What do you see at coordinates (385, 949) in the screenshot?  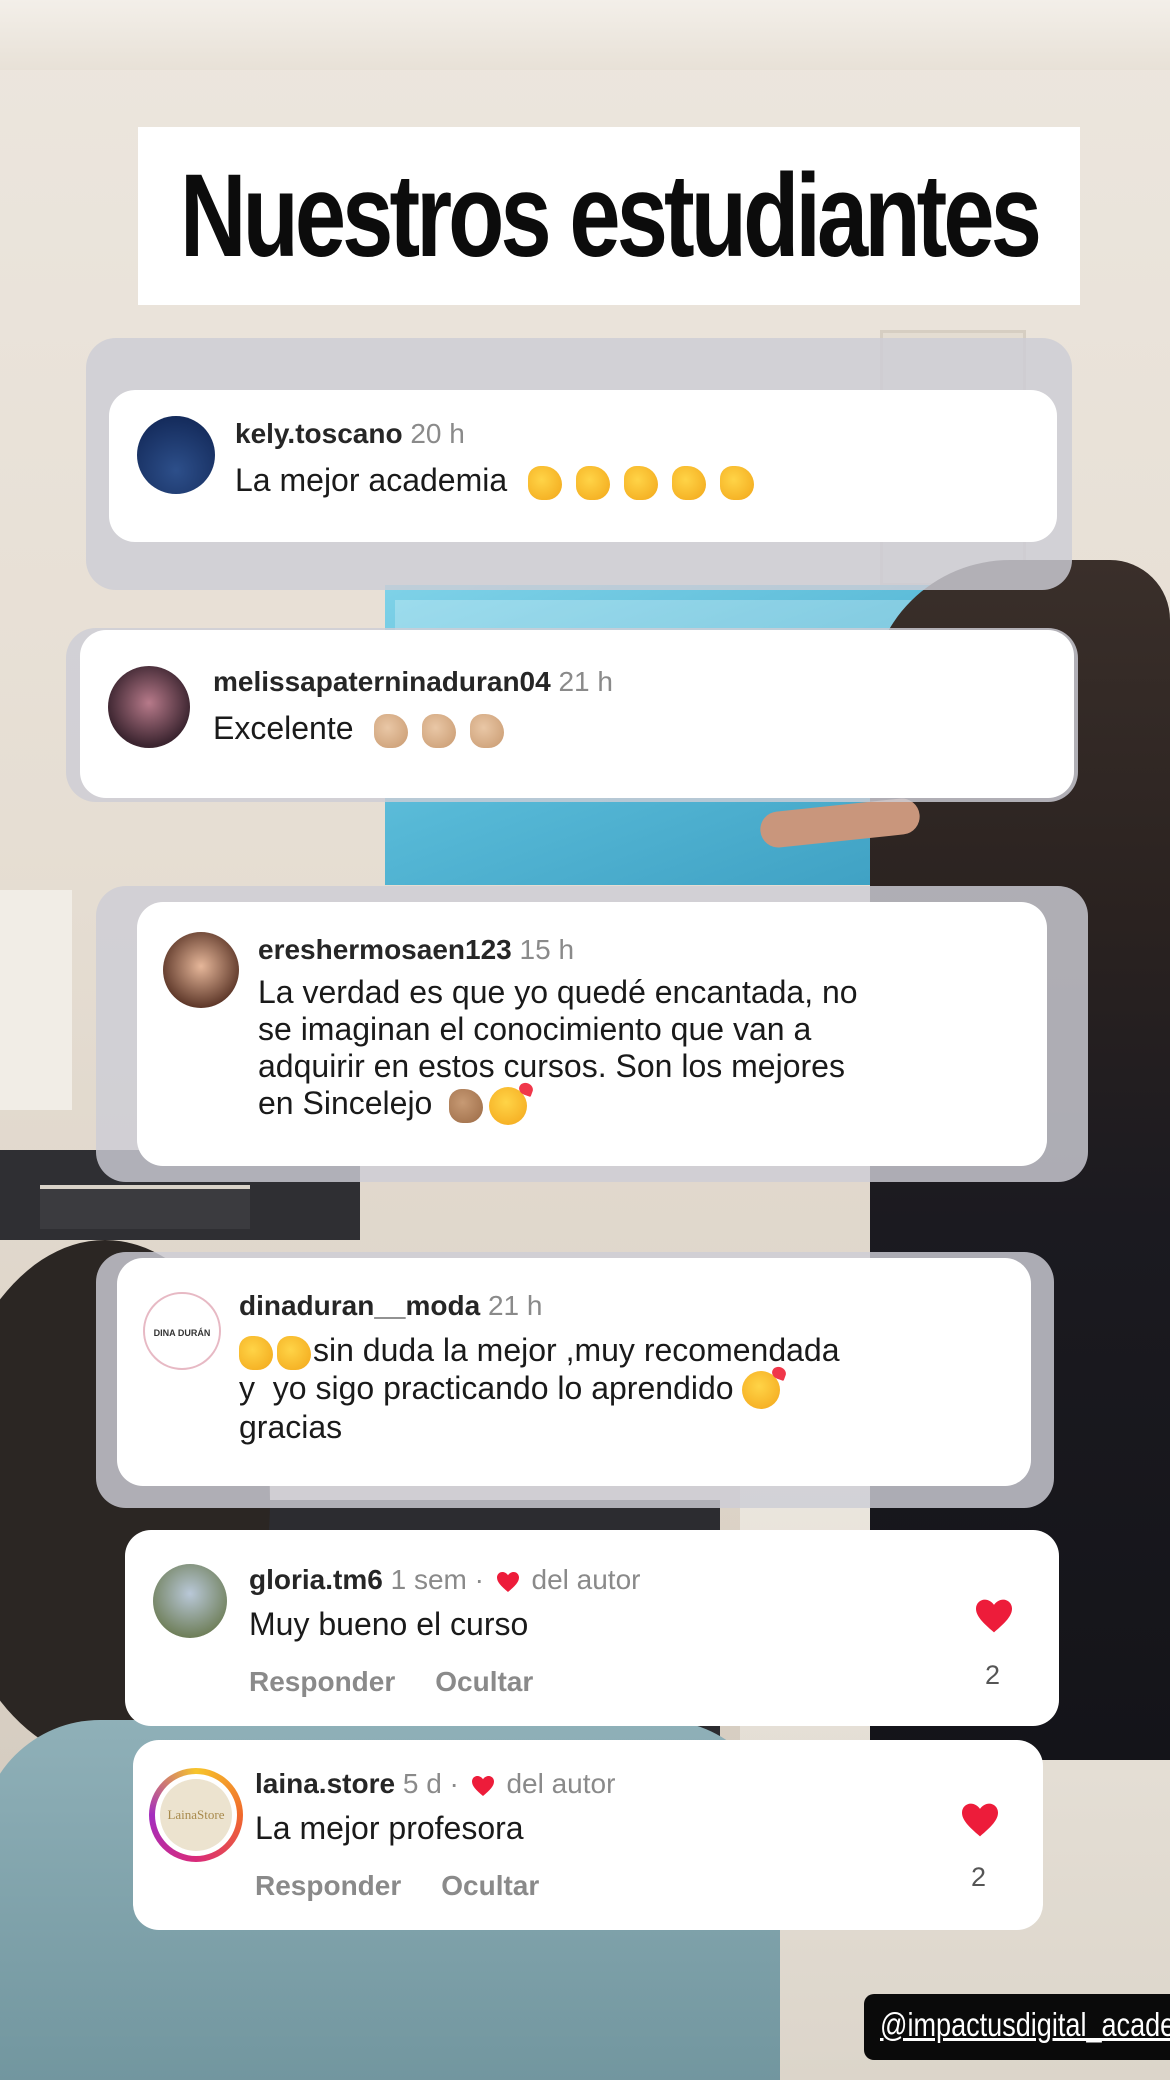 I see `username: ereshermosaen123` at bounding box center [385, 949].